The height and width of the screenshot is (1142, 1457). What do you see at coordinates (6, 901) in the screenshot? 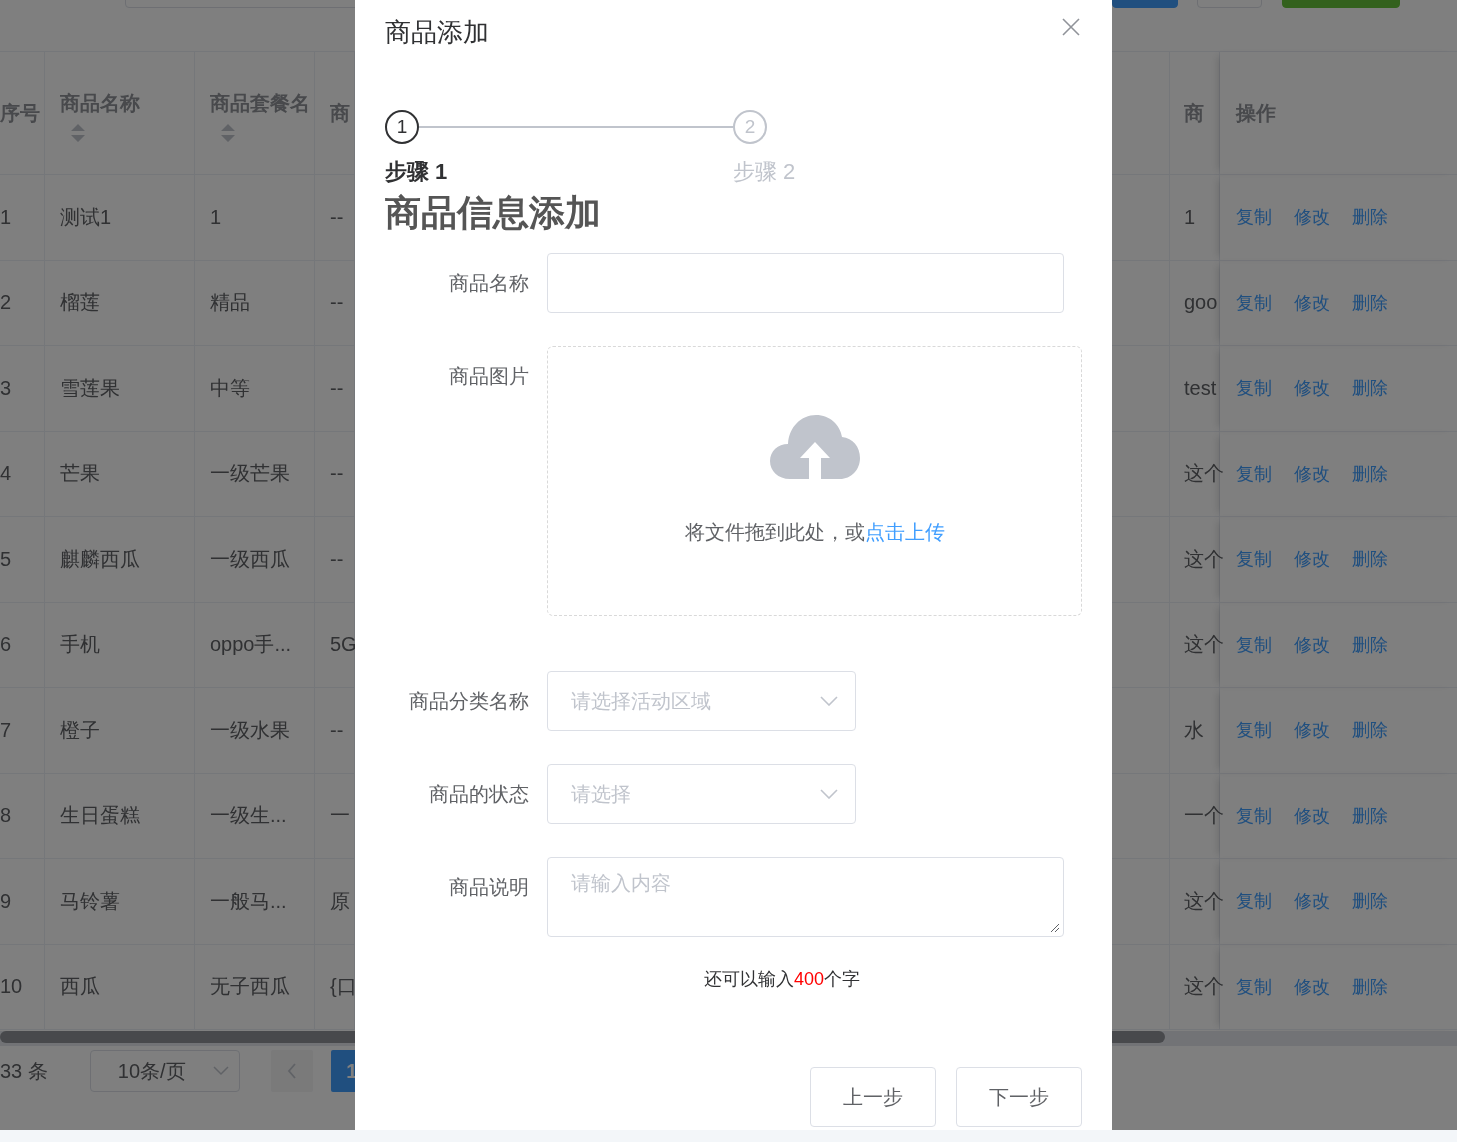
I see `table-cell: 9` at bounding box center [6, 901].